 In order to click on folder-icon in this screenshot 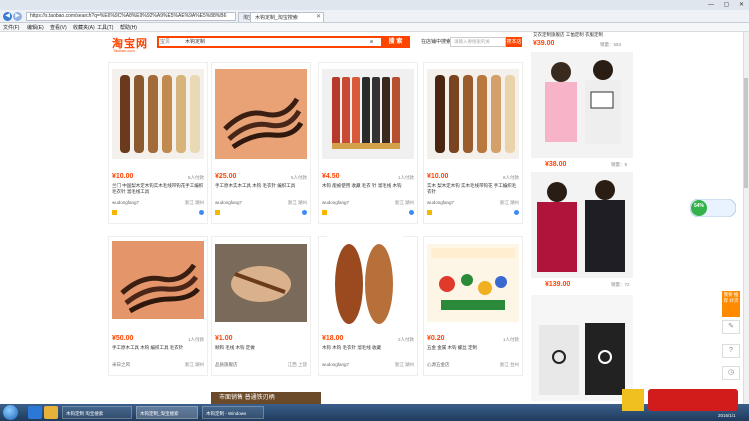, I will do `click(51, 412)`.